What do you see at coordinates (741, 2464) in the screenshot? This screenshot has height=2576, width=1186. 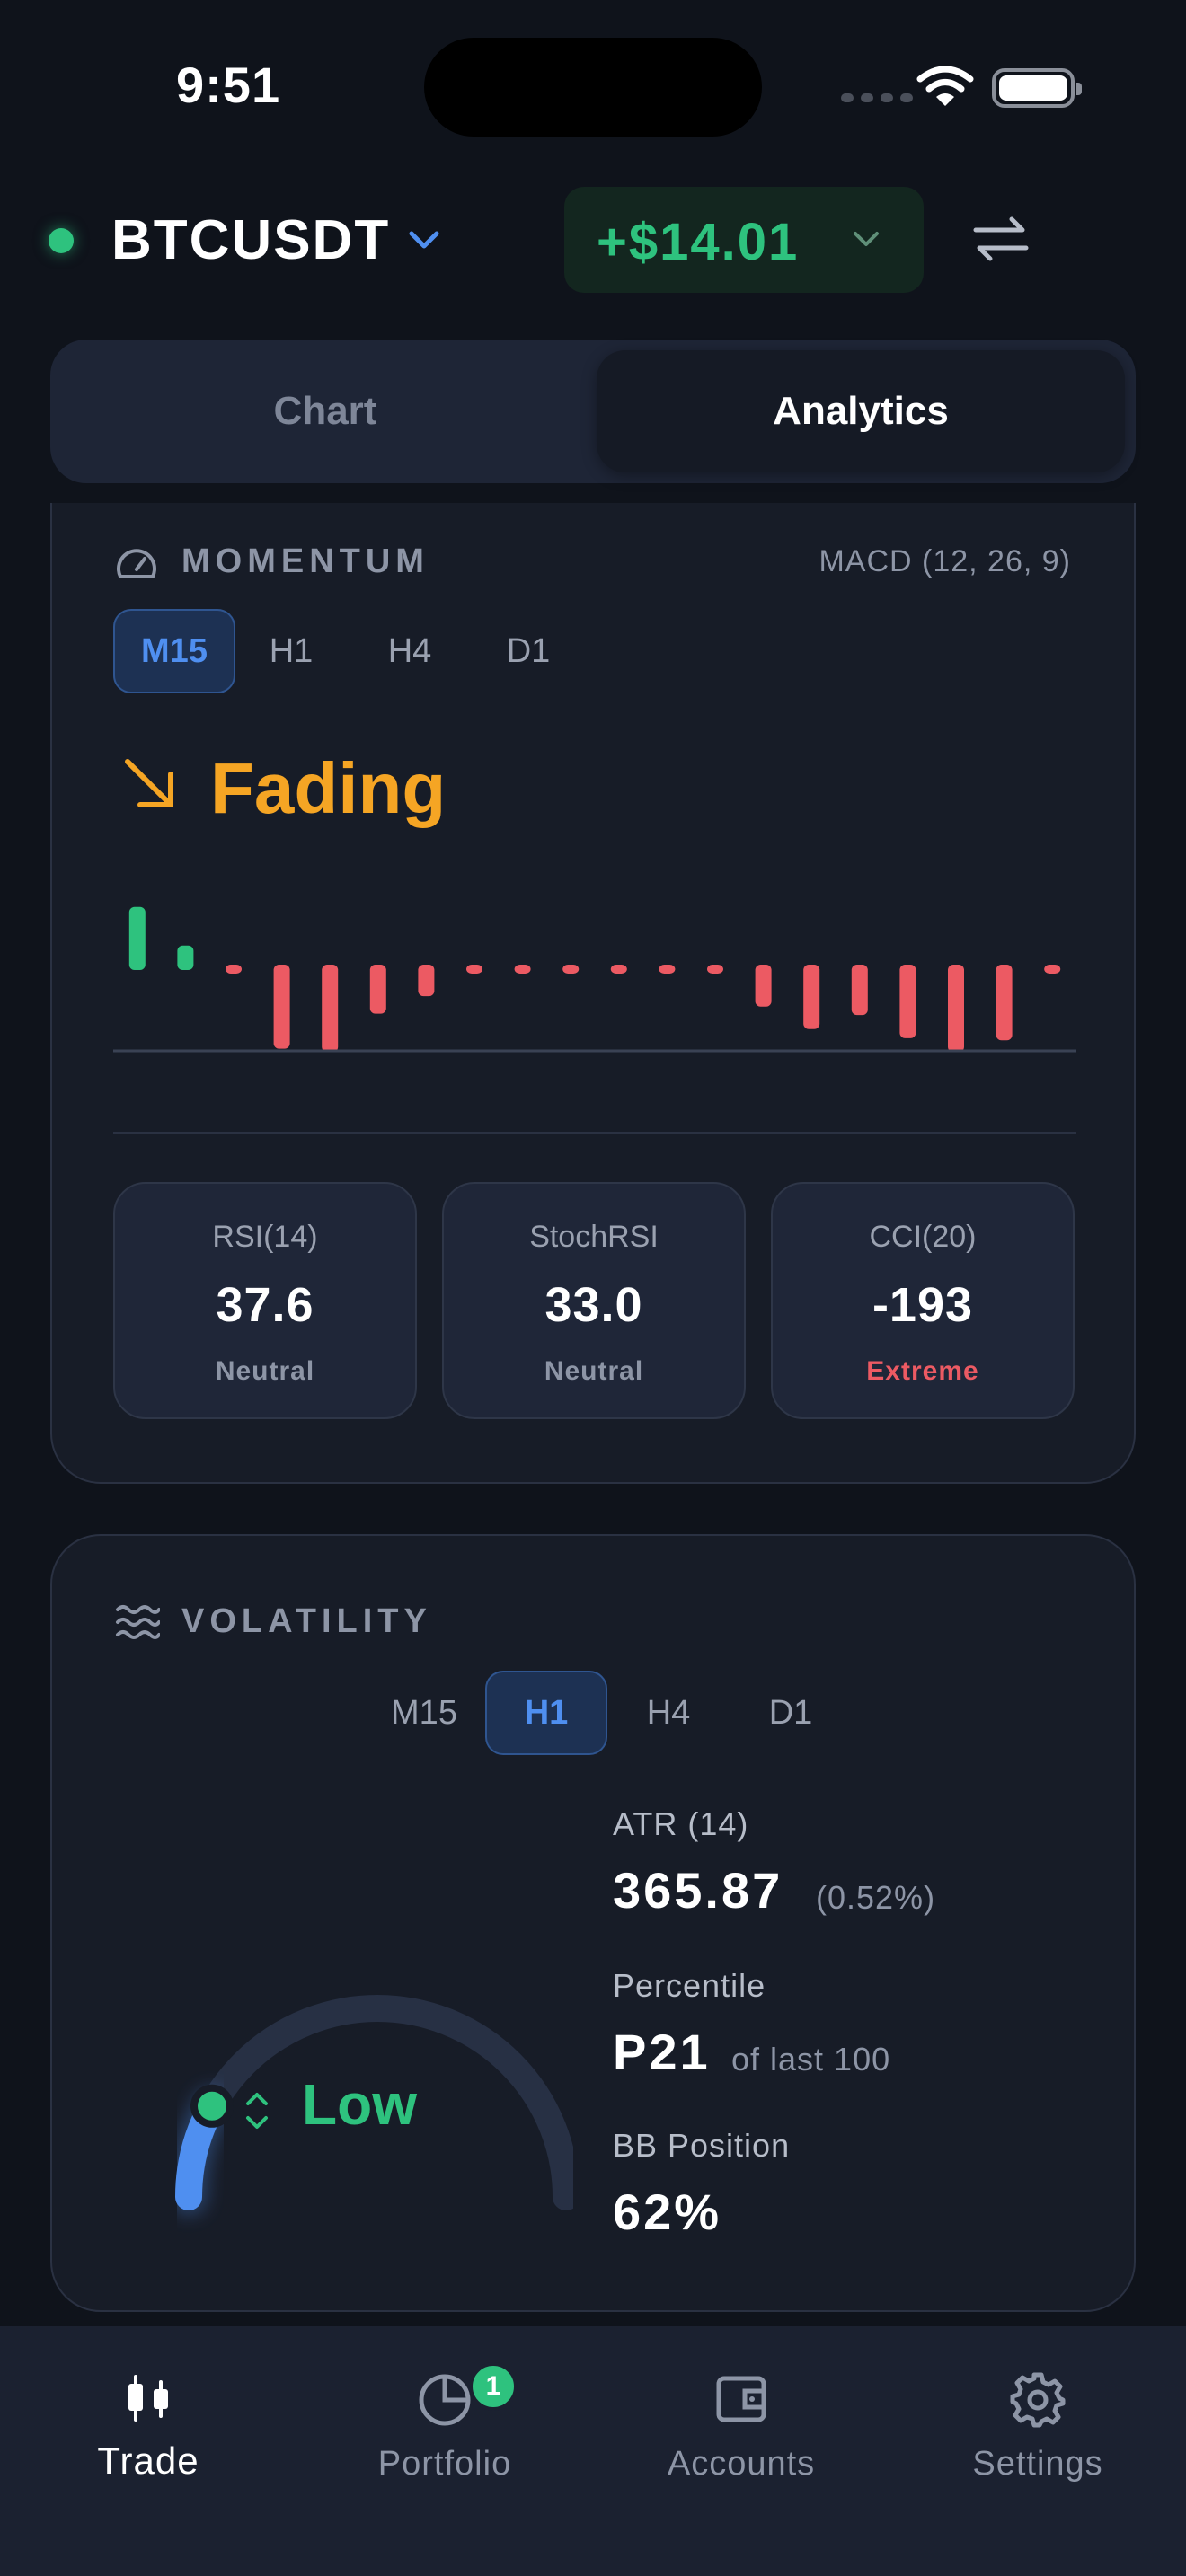 I see `tab-label: Accounts` at bounding box center [741, 2464].